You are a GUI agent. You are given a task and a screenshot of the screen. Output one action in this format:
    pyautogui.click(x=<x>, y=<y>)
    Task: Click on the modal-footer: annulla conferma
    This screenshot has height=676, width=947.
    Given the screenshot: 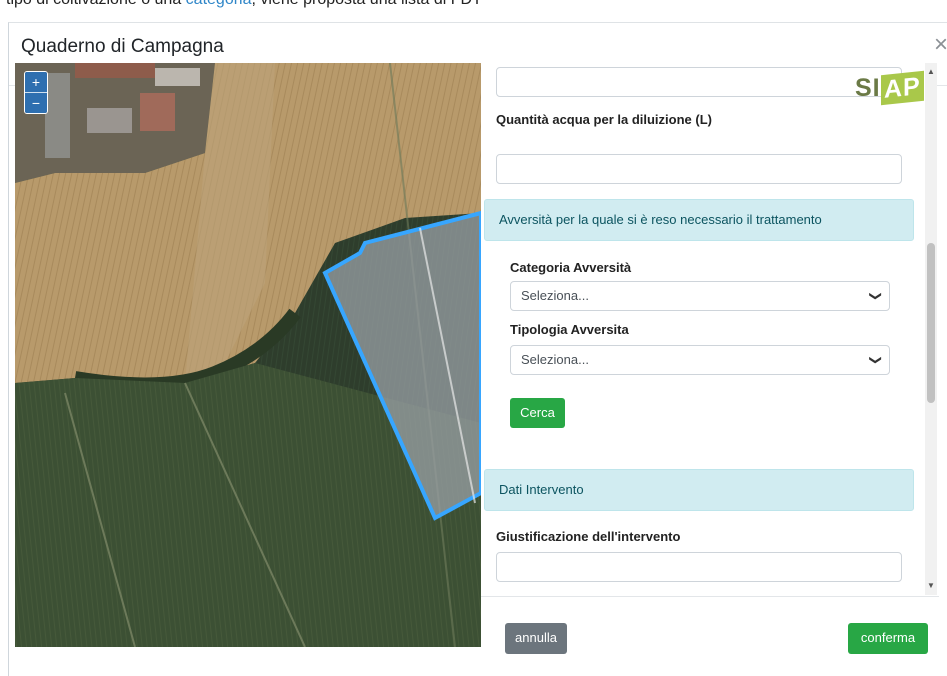 What is the action you would take?
    pyautogui.click(x=710, y=625)
    